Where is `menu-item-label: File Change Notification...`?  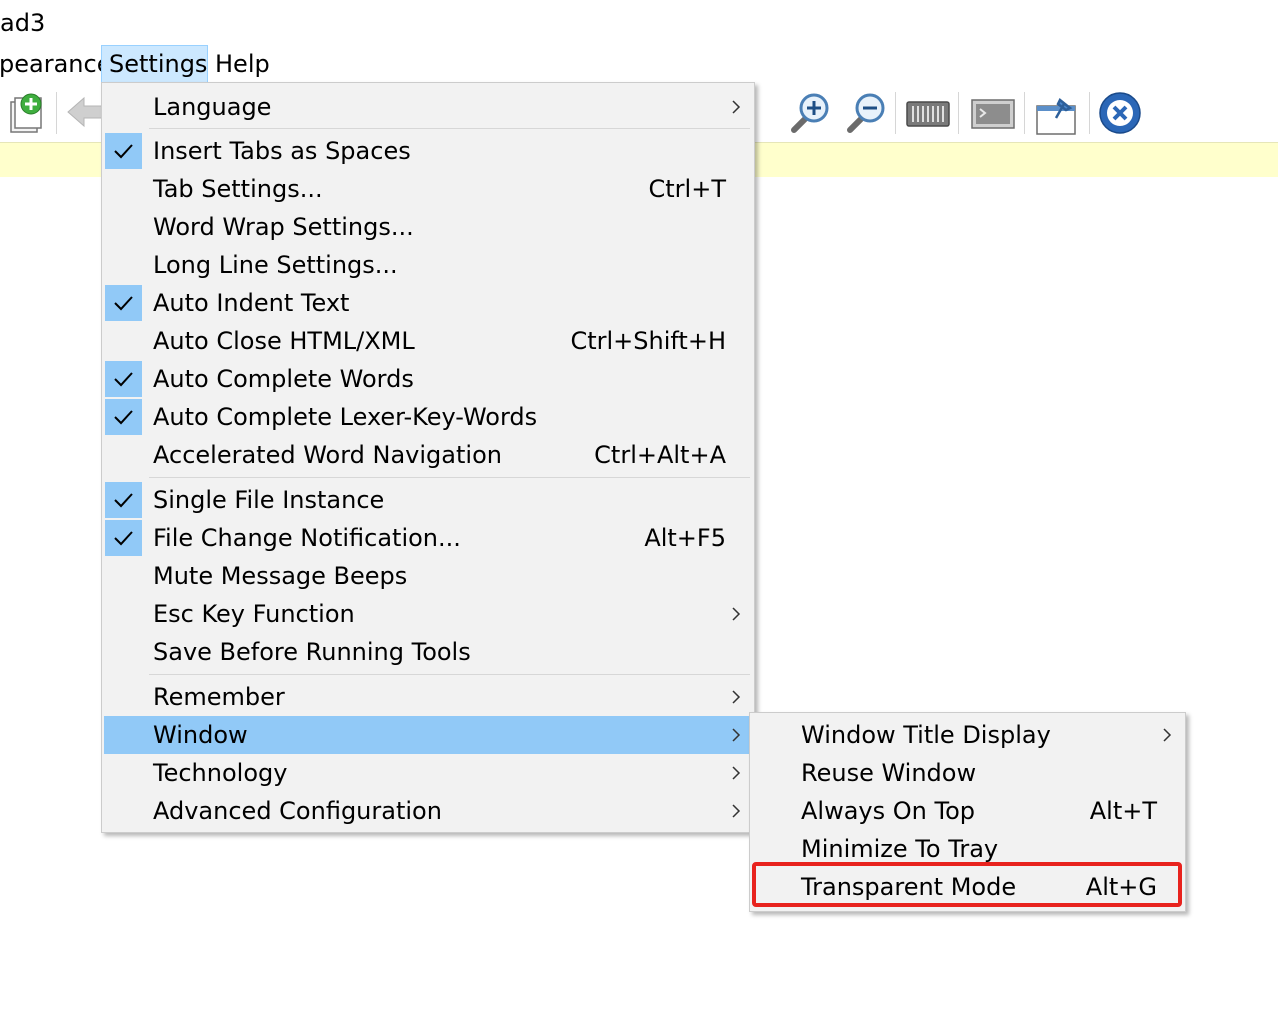
menu-item-label: File Change Notification... is located at coordinates (307, 538).